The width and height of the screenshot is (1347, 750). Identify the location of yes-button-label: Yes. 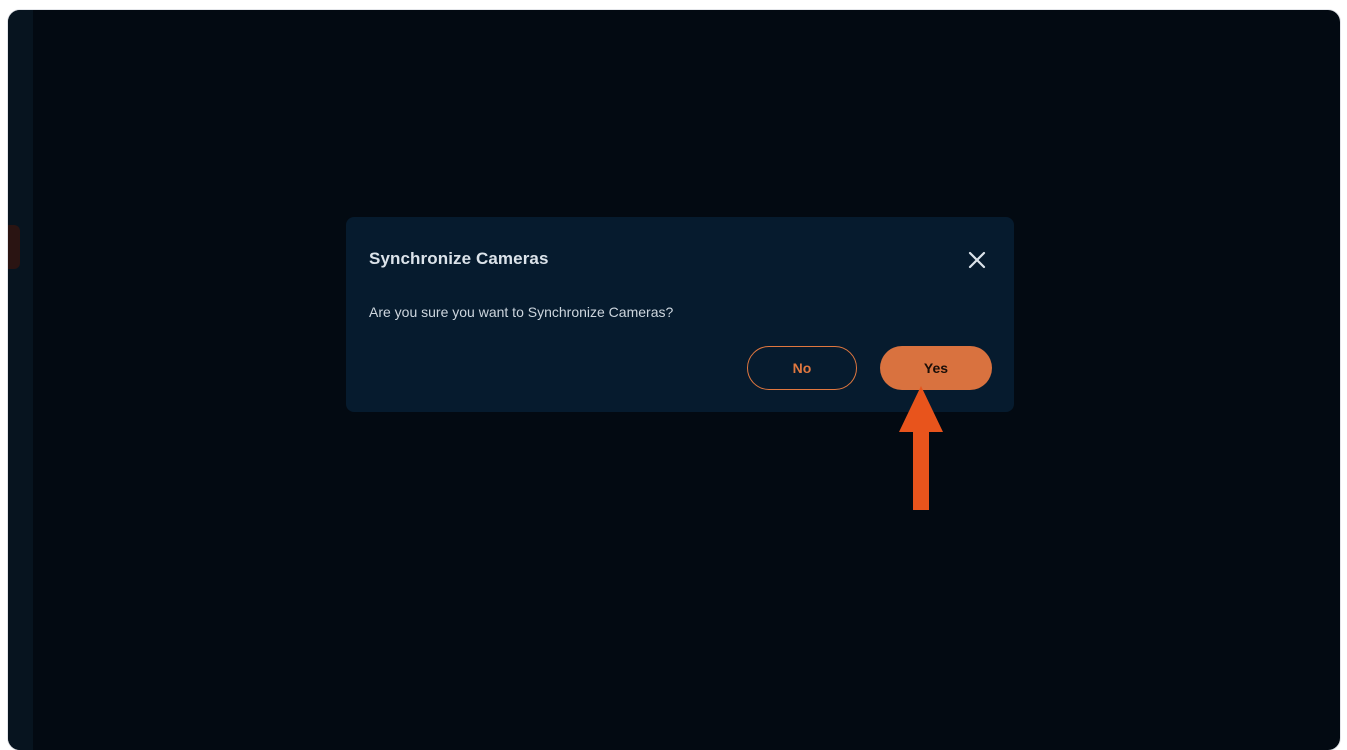
(936, 368).